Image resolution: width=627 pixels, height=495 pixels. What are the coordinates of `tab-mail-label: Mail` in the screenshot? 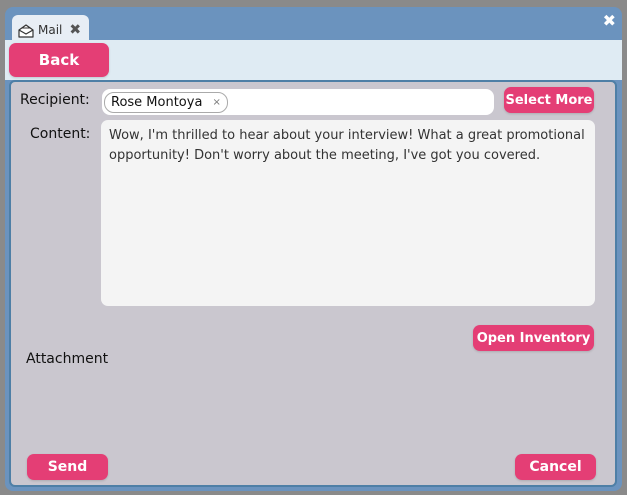 It's located at (50, 29).